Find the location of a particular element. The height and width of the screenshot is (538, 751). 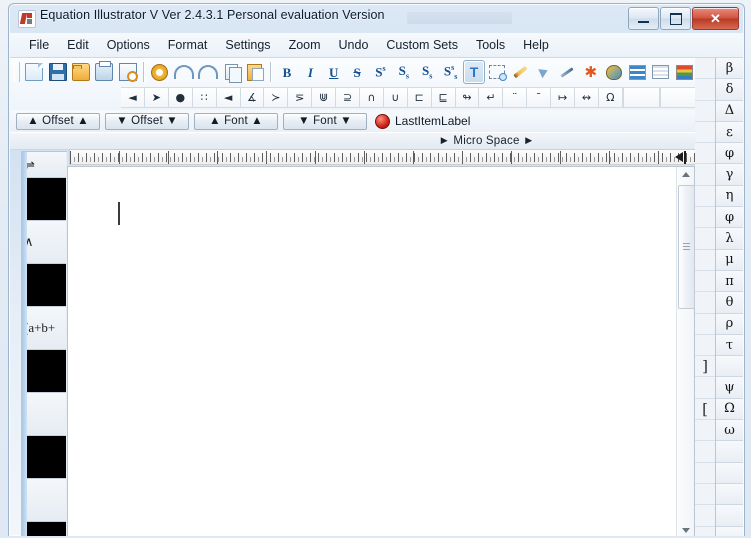

underline-button: U is located at coordinates (333, 72).